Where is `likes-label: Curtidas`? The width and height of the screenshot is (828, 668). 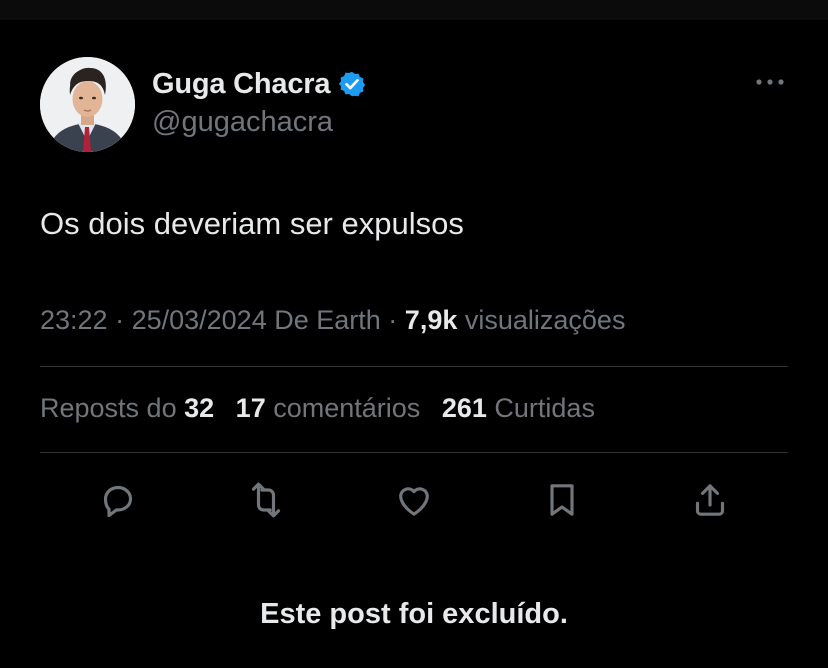
likes-label: Curtidas is located at coordinates (544, 408).